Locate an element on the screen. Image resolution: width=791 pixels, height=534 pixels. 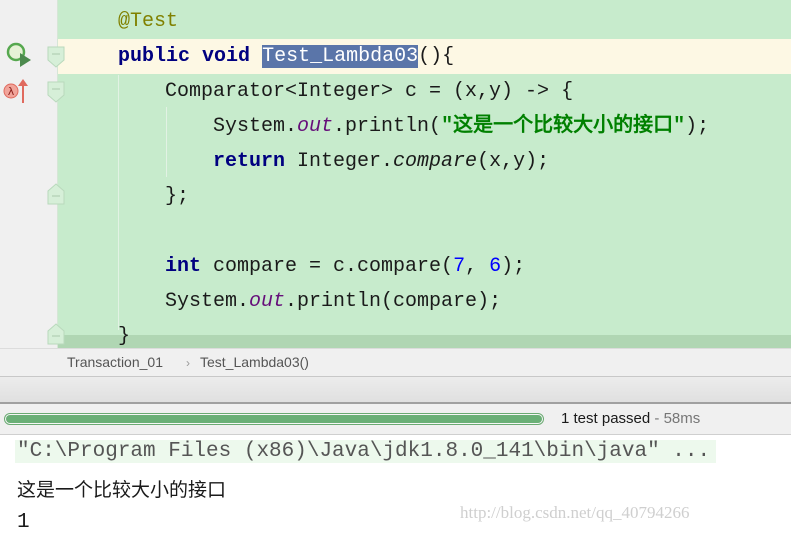
code-comma: , is located at coordinates (477, 266).